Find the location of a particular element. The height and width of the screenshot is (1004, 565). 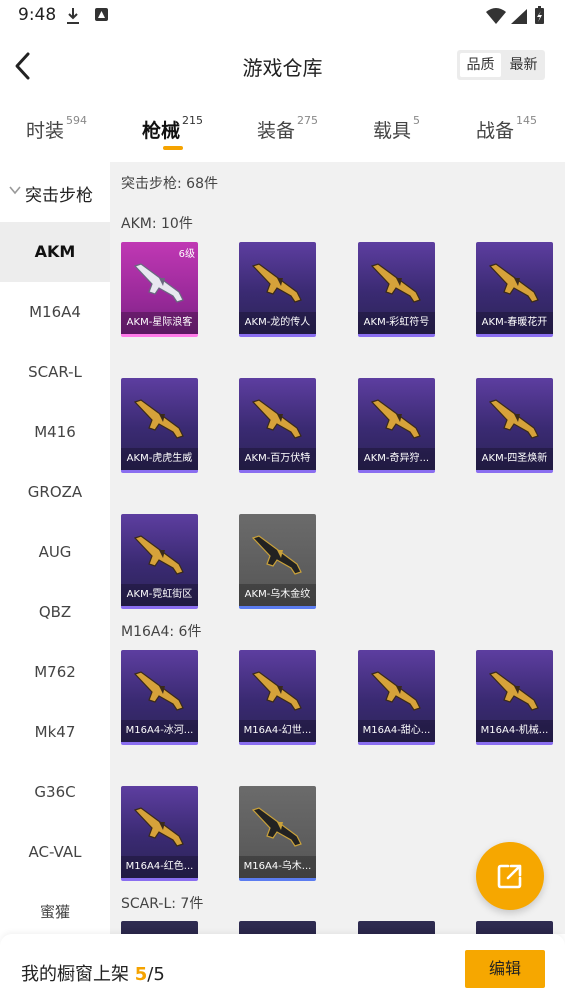

tab-weapons: 枪械 215 is located at coordinates (173, 128).